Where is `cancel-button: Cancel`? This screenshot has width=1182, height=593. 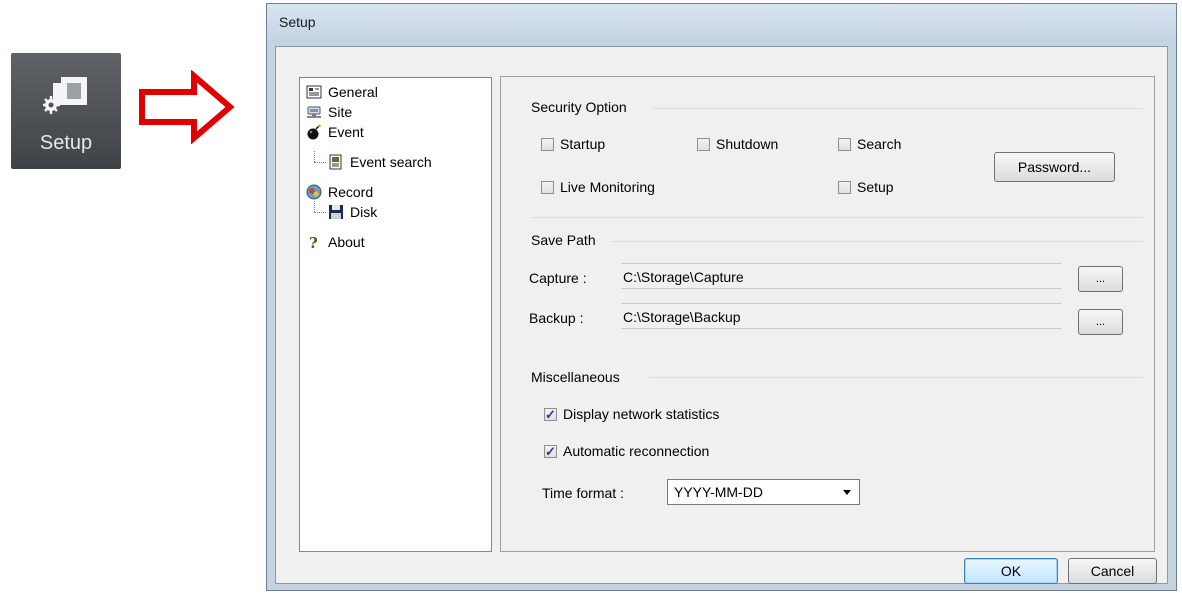
cancel-button: Cancel is located at coordinates (1112, 571).